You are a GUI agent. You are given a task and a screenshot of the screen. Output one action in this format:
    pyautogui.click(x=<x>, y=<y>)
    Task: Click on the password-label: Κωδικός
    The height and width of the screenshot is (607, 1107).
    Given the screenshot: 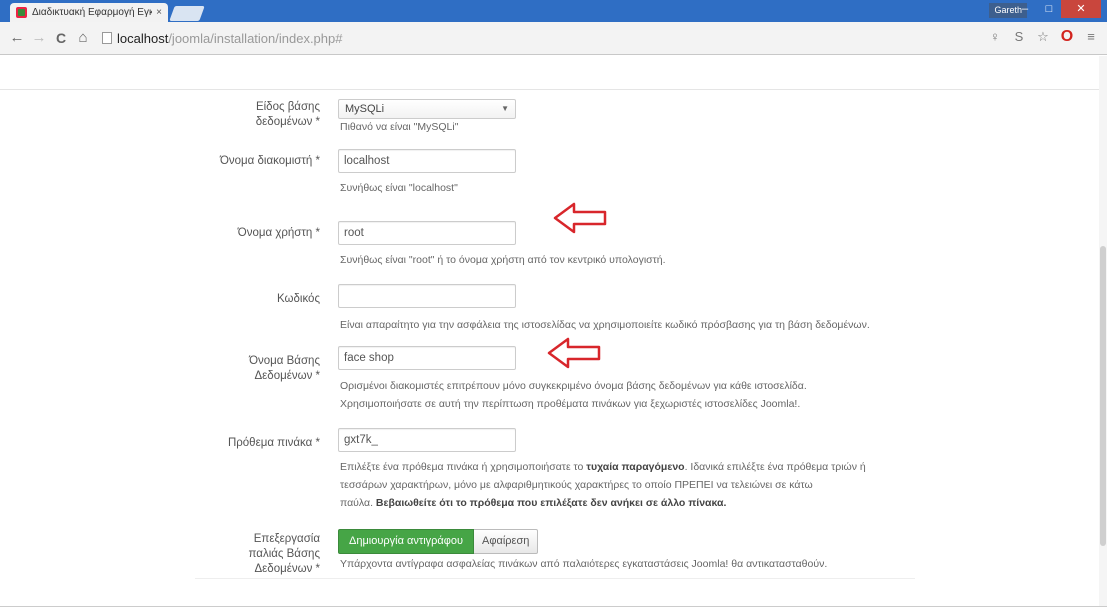 What is the action you would take?
    pyautogui.click(x=298, y=299)
    